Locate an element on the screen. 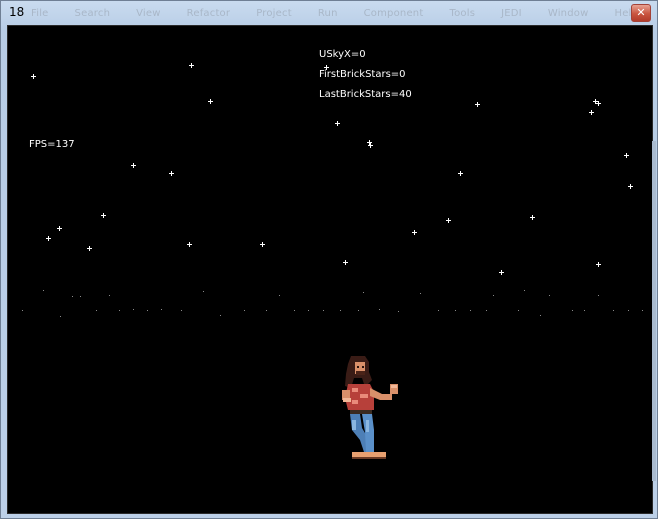  close-icon: ✕ is located at coordinates (641, 12).